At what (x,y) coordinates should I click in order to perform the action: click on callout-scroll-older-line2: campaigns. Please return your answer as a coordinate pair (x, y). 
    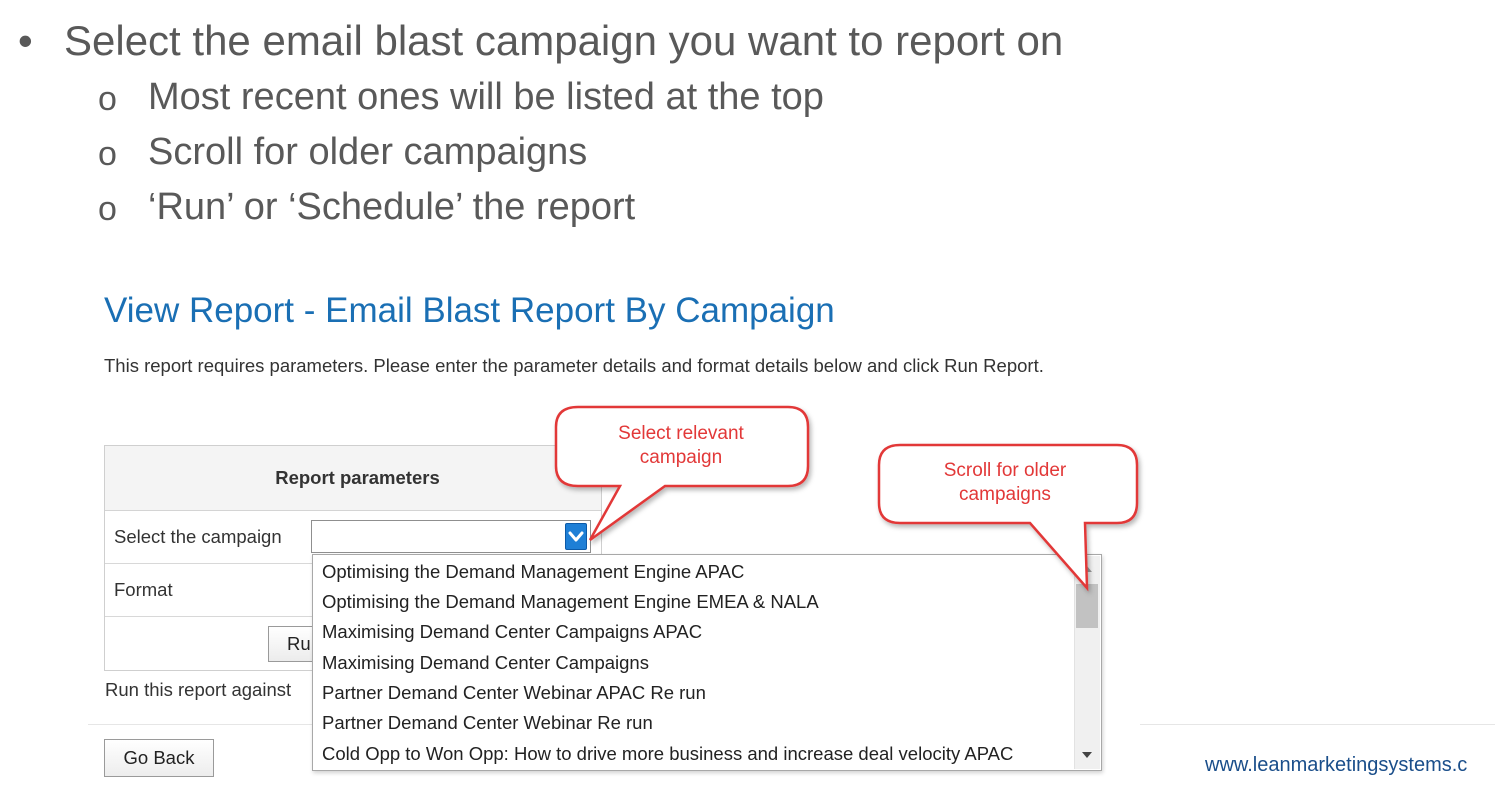
    Looking at the image, I should click on (1005, 494).